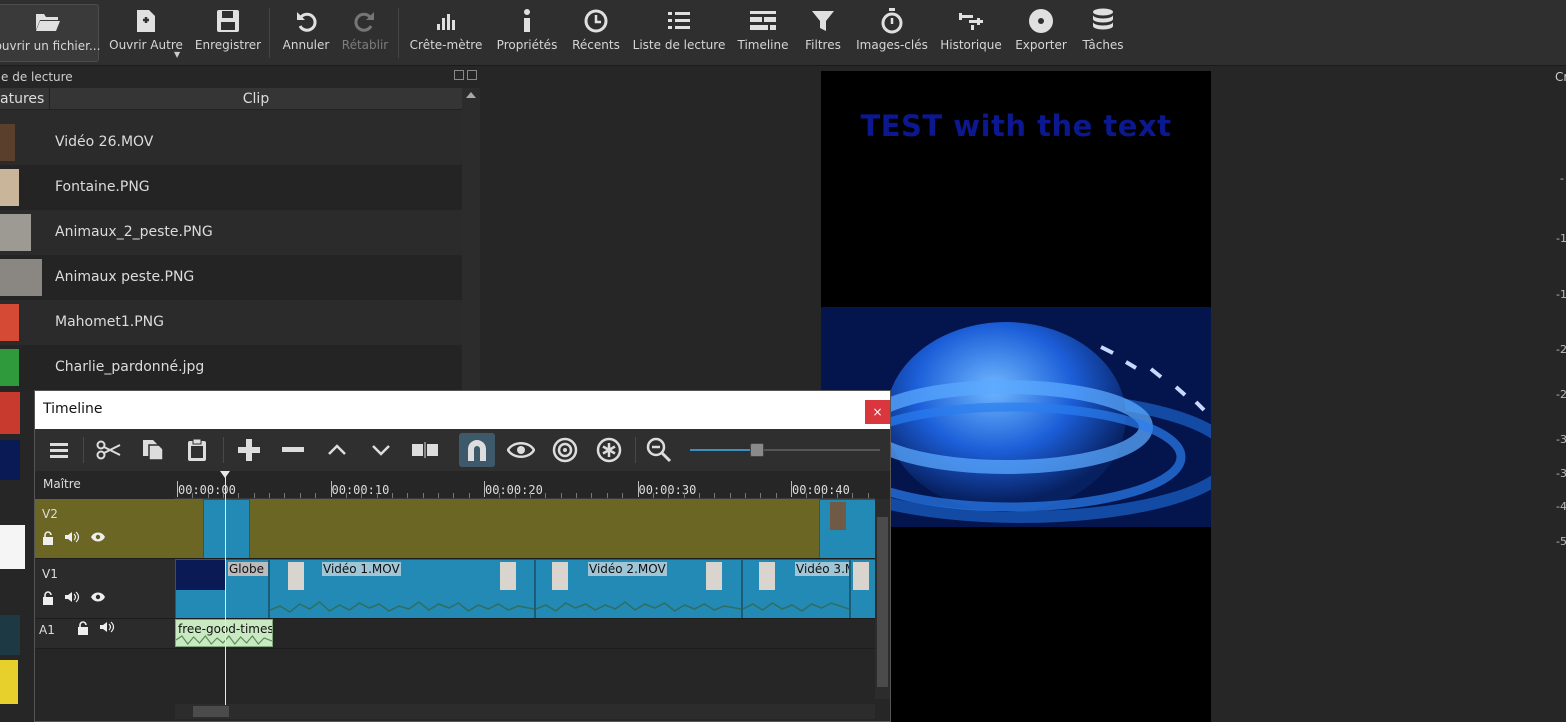 This screenshot has height=722, width=1566. What do you see at coordinates (446, 33) in the screenshot?
I see `peak-meter-button: Crête-mètre` at bounding box center [446, 33].